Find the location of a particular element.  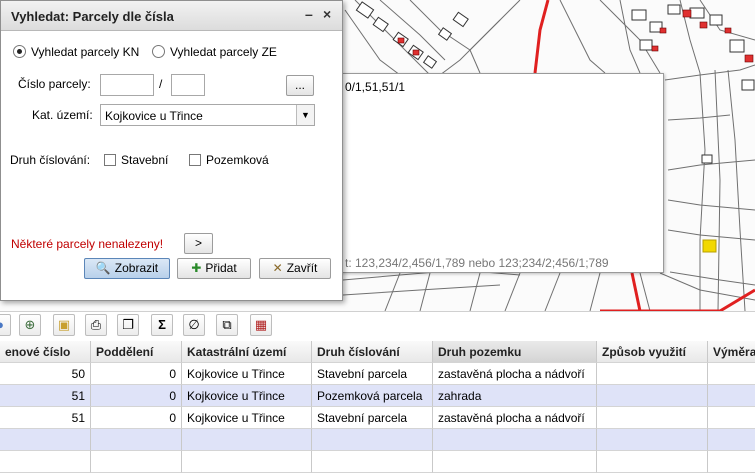

dialog-titlebar: Vyhledat: Parcely dle čísla – × is located at coordinates (171, 16).